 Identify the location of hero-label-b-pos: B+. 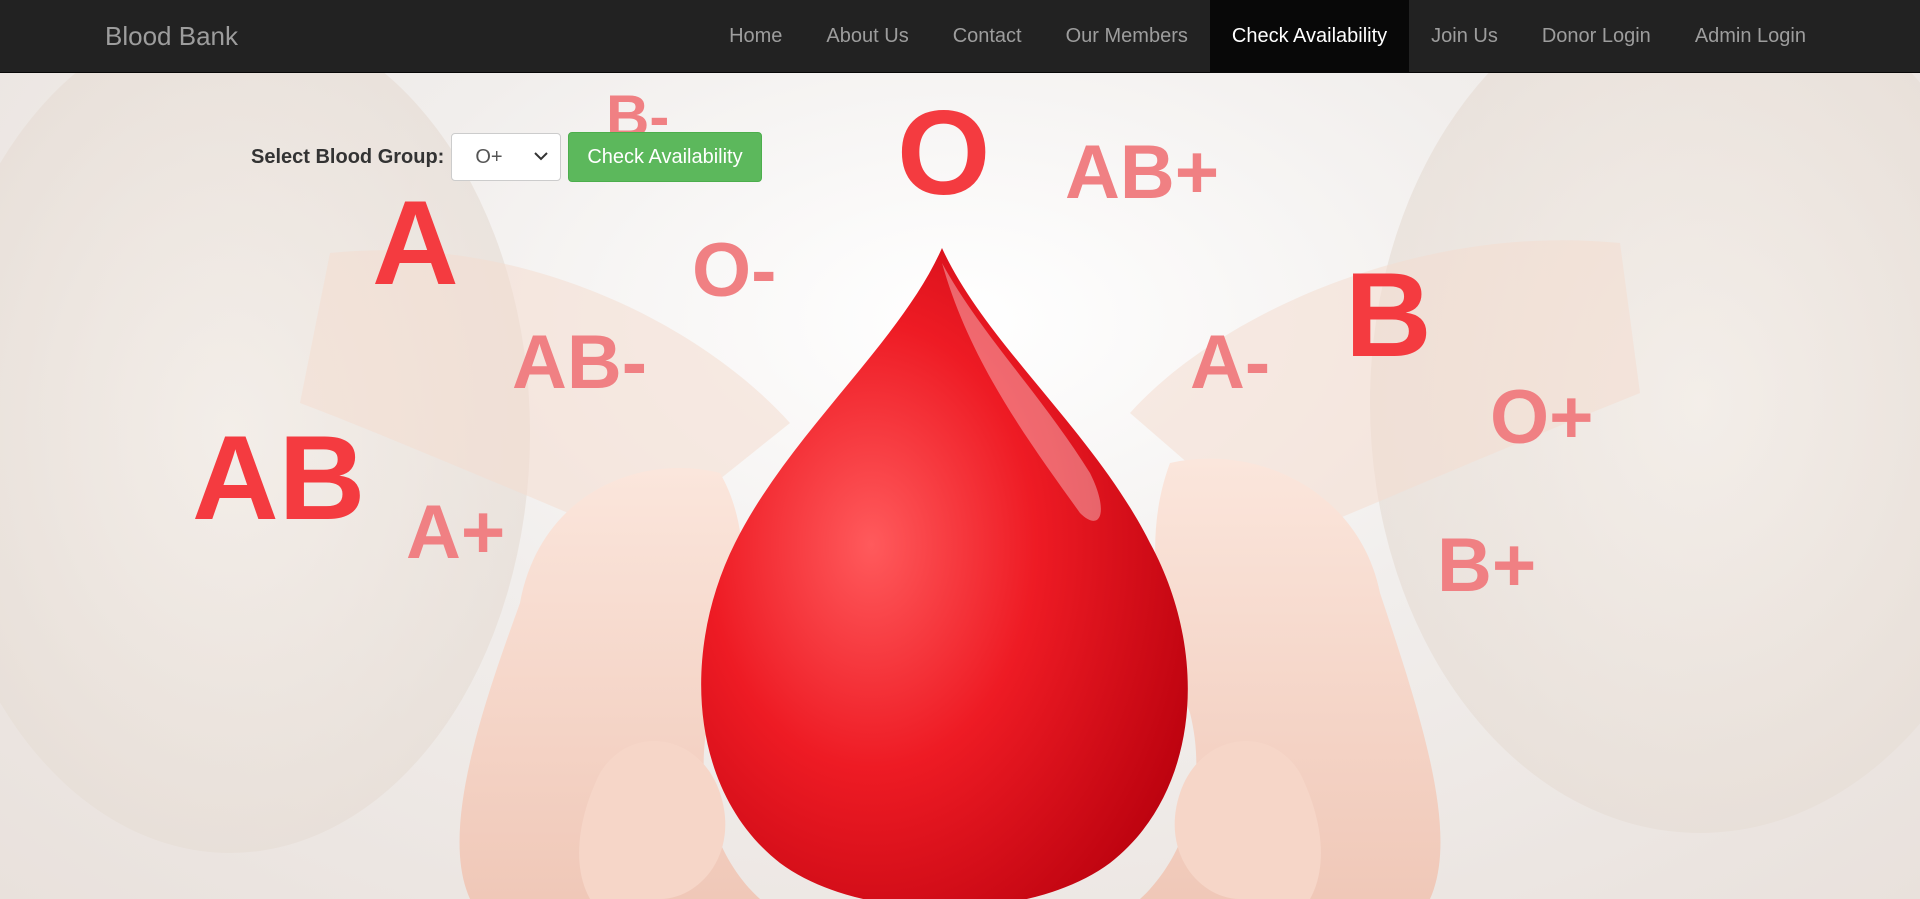
(1487, 565).